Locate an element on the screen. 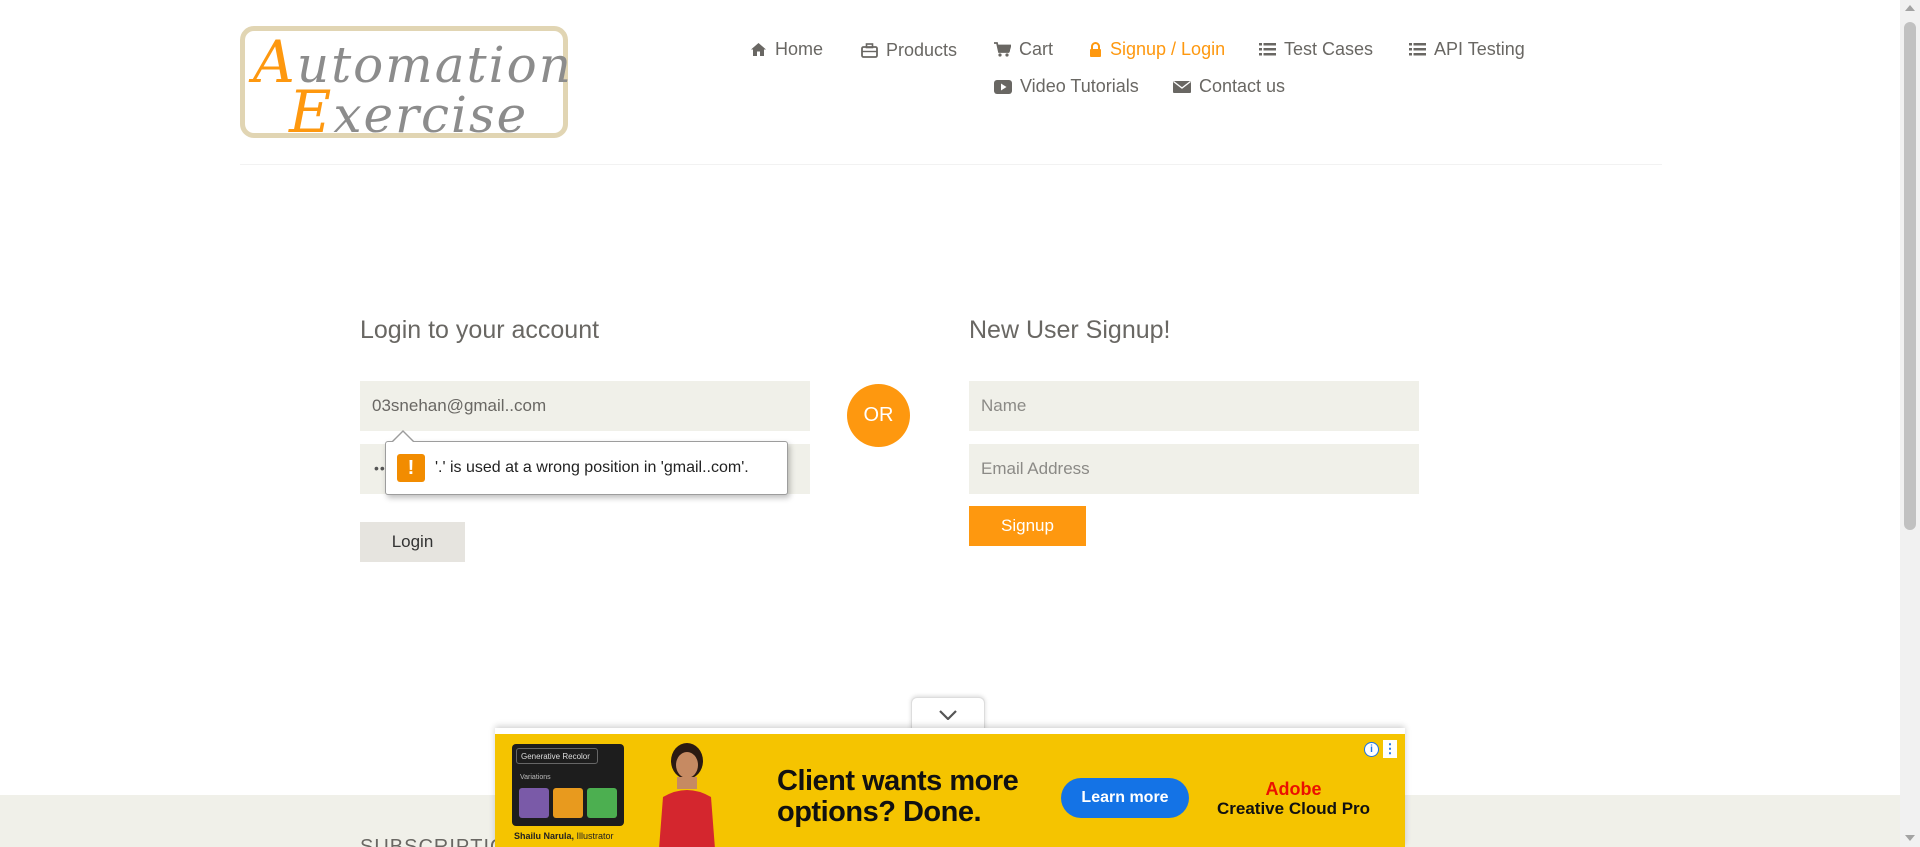 The image size is (1920, 847). ad-headline-line-1: Client wants more is located at coordinates (898, 781).